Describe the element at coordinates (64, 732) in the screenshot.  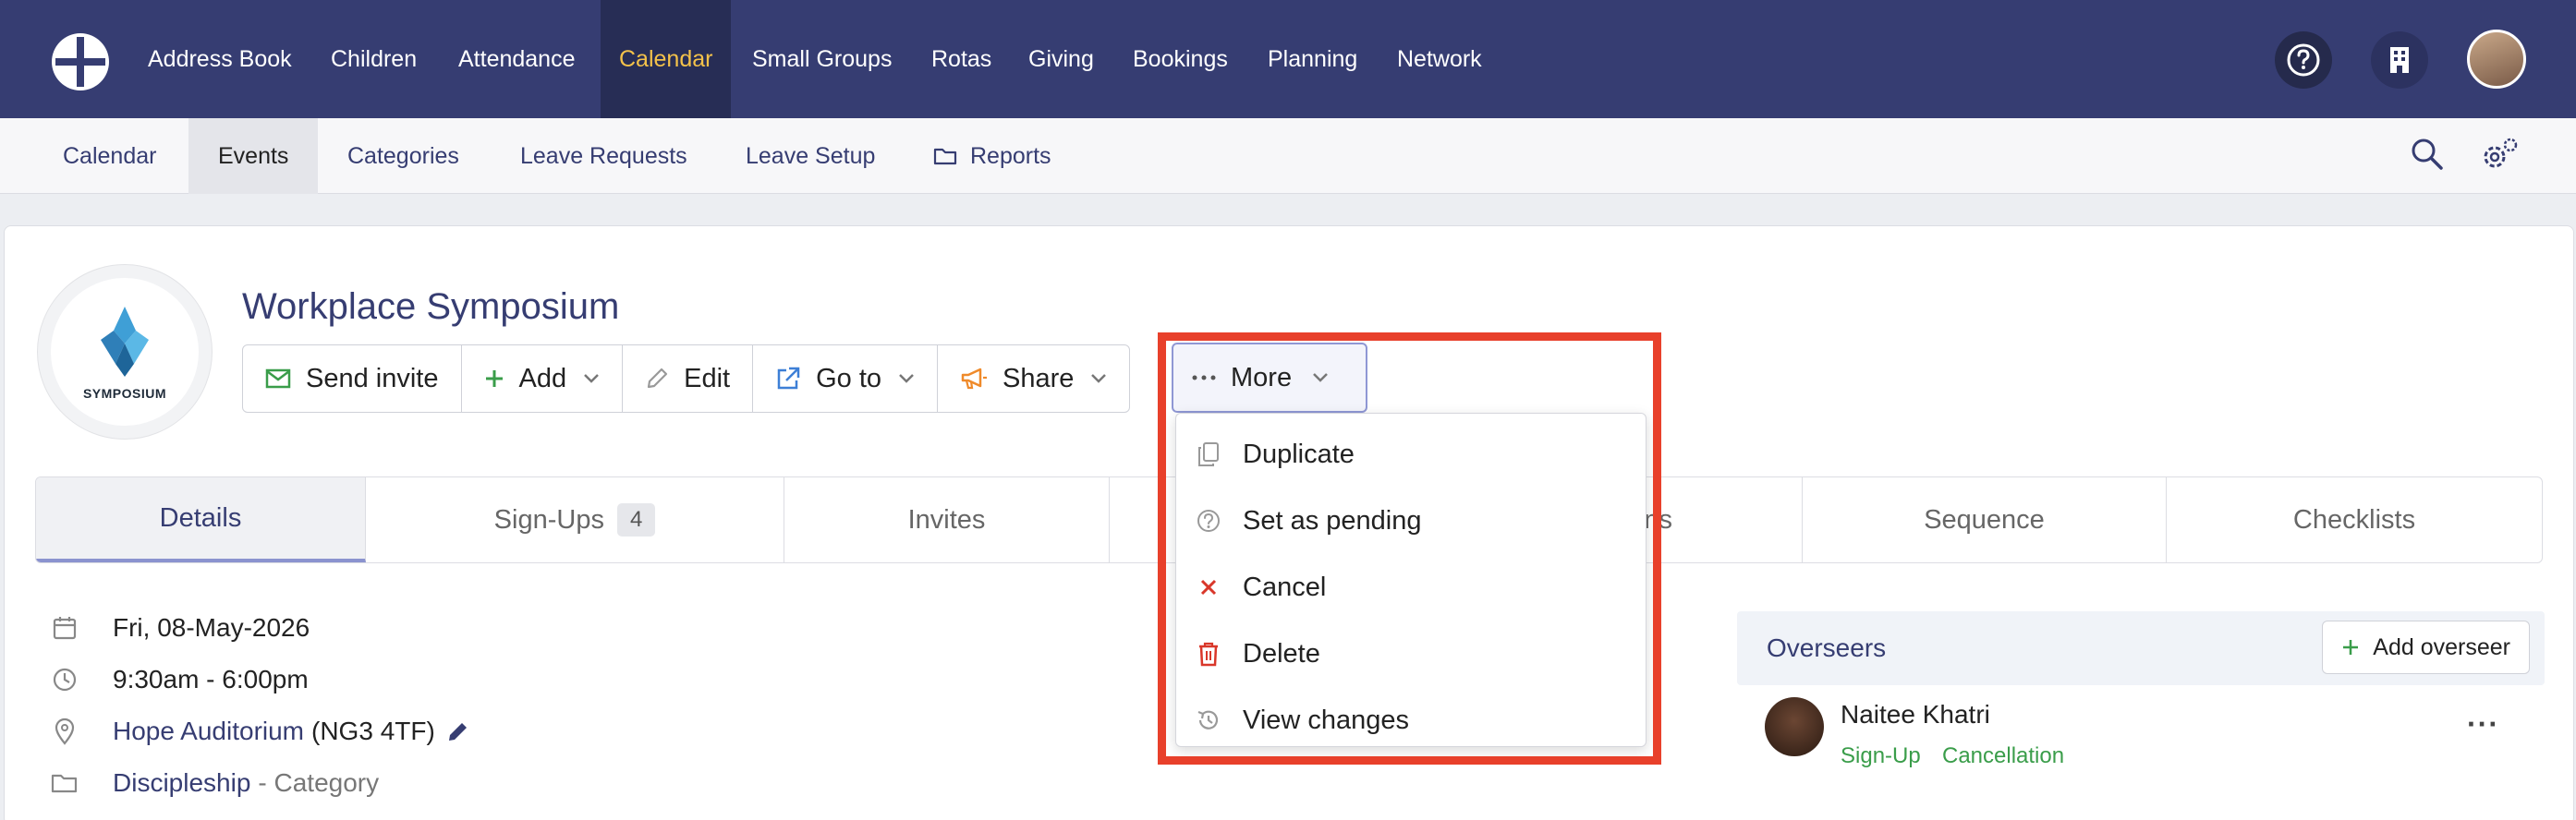
I see `map-pin-icon` at that location.